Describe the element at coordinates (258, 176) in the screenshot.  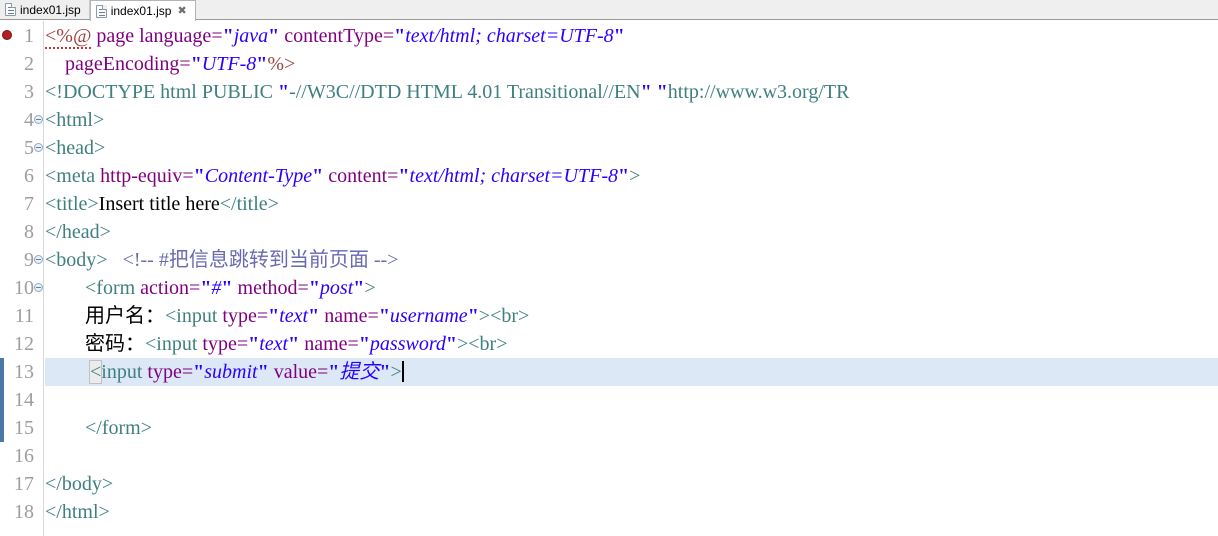
I see `code-token-val: Content-Type` at that location.